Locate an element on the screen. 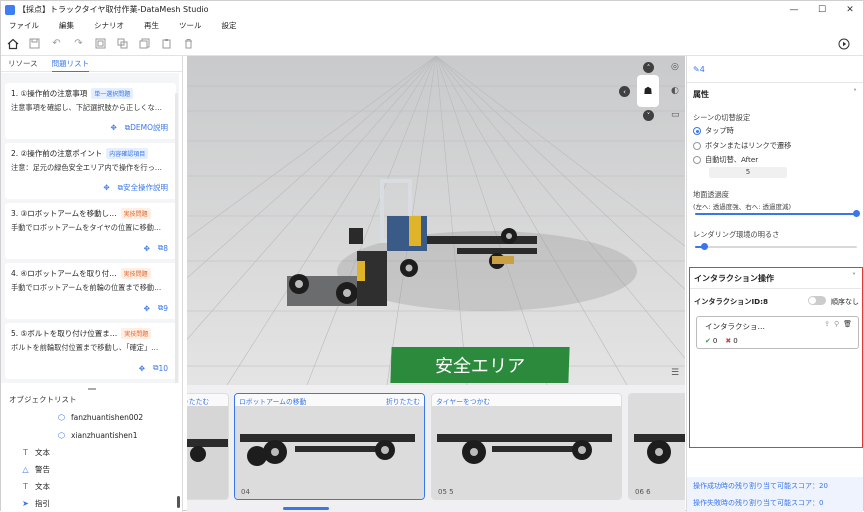 The width and height of the screenshot is (864, 512). radio-icon is located at coordinates (697, 146).